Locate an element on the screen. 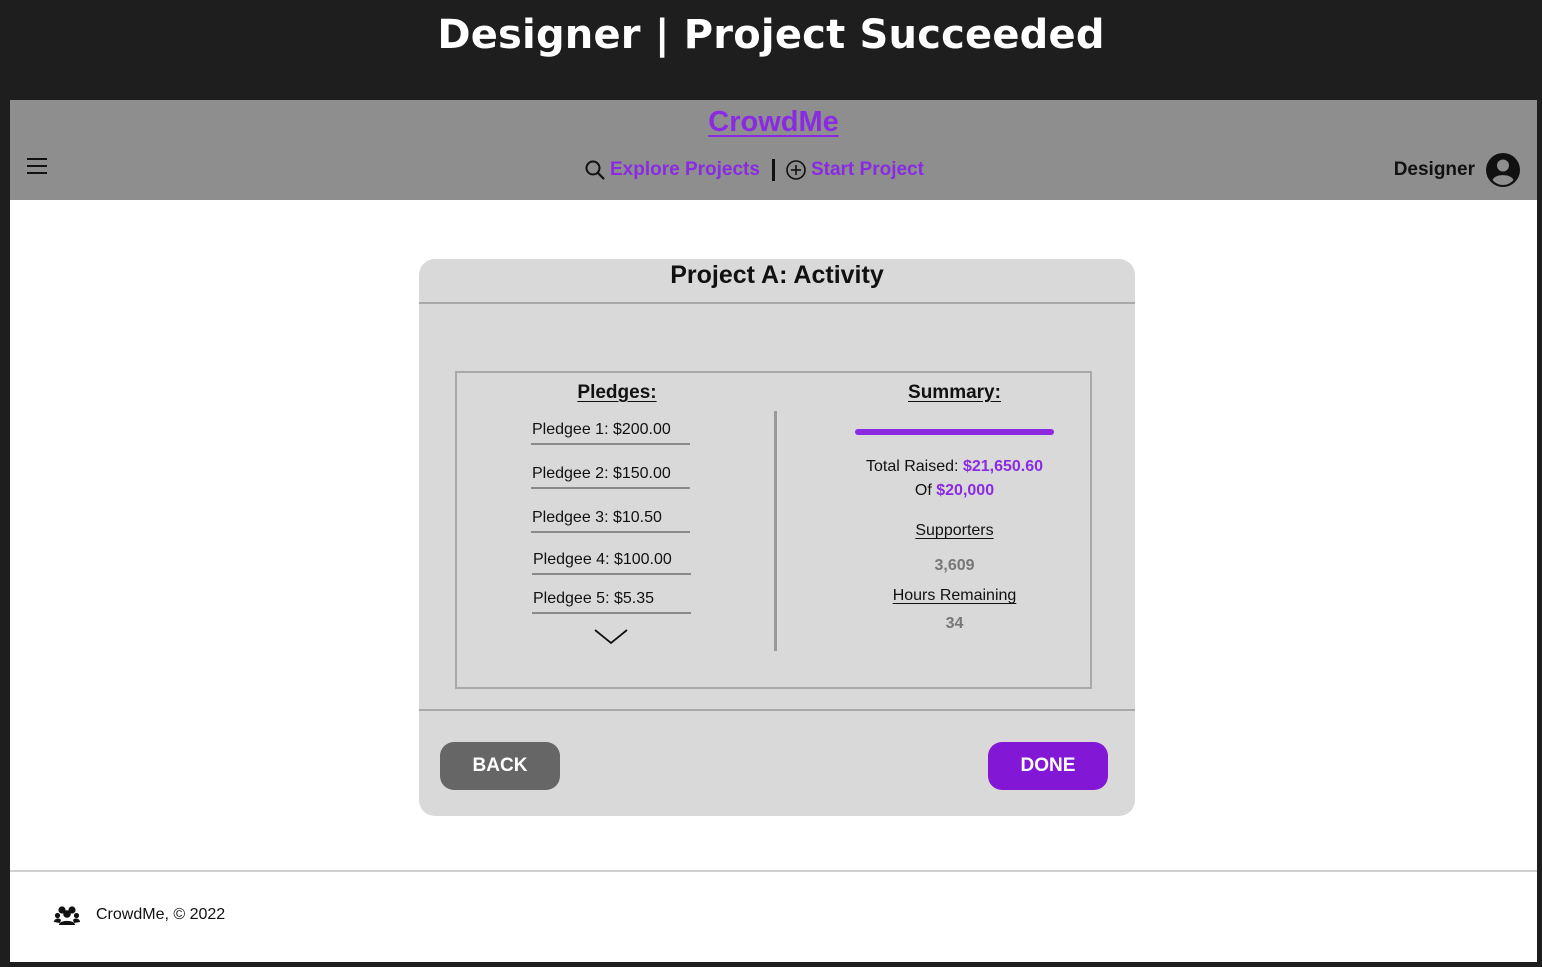 The image size is (1542, 967). brand: CrowdMe is located at coordinates (773, 122).